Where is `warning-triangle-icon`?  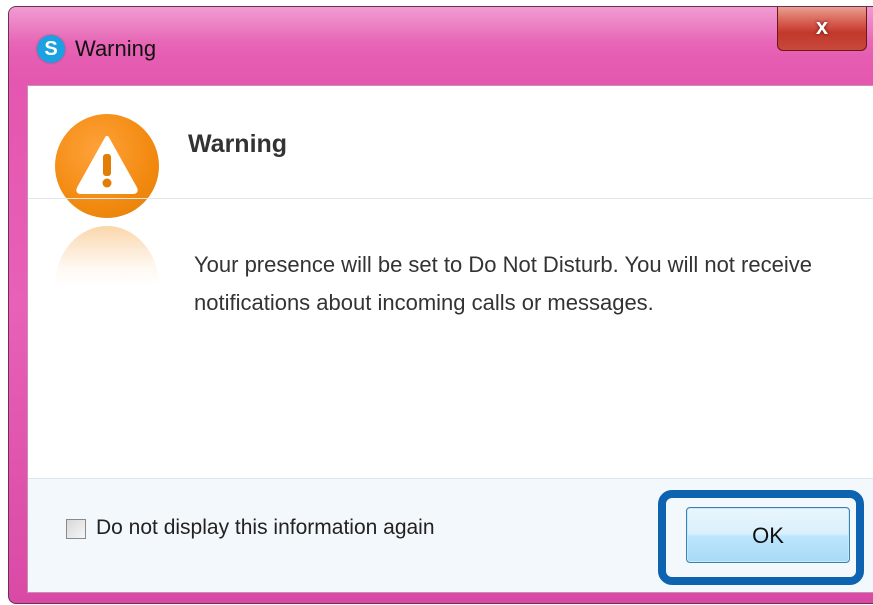 warning-triangle-icon is located at coordinates (107, 165).